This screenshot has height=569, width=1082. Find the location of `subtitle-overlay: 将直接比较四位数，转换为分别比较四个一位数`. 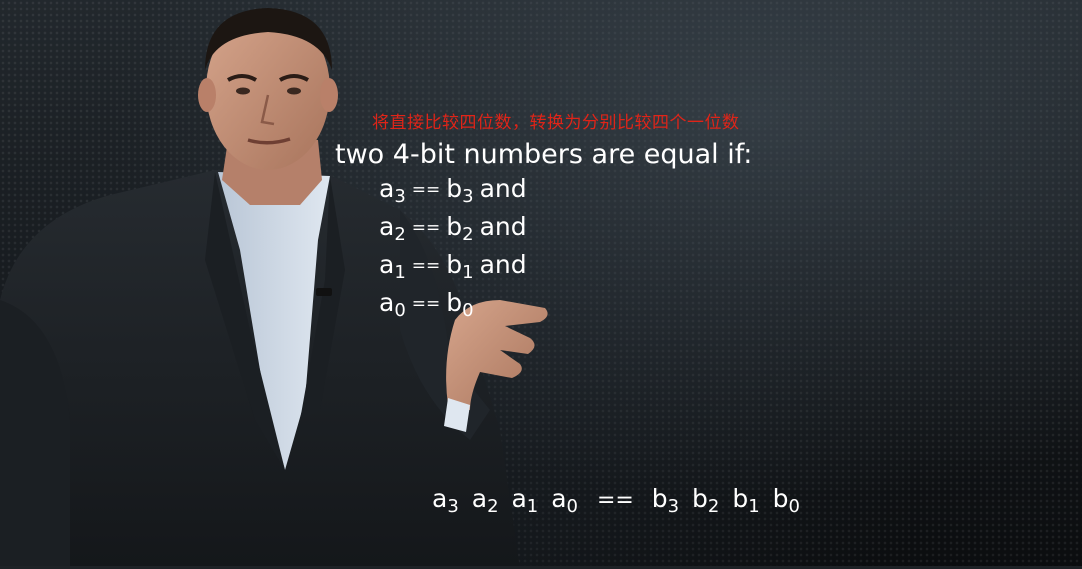

subtitle-overlay: 将直接比较四位数，转换为分别比较四个一位数 is located at coordinates (556, 123).